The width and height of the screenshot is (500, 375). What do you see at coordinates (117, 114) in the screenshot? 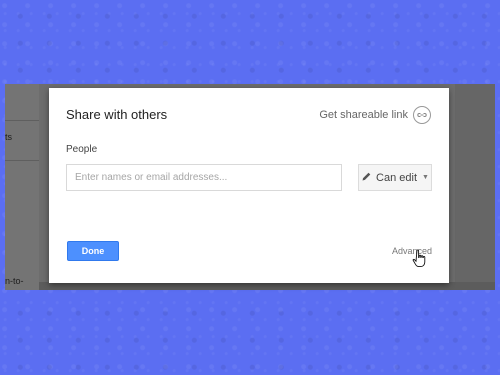
I see `dialog-title: Share with others` at bounding box center [117, 114].